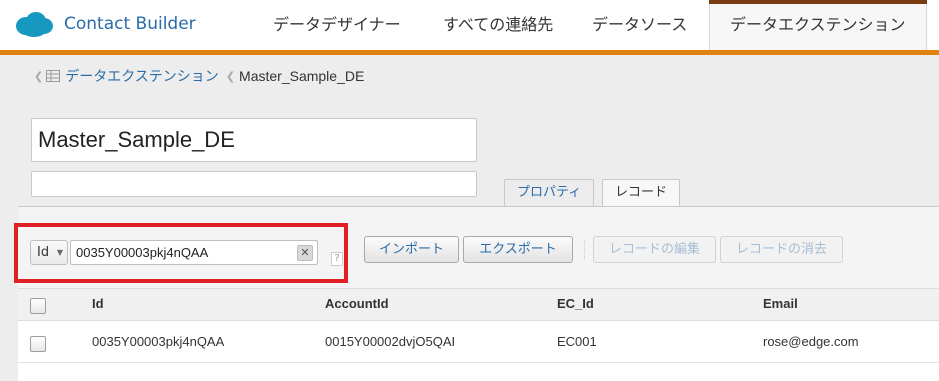 The height and width of the screenshot is (381, 939). What do you see at coordinates (811, 341) in the screenshot?
I see `cell-email: rose@edge.com` at bounding box center [811, 341].